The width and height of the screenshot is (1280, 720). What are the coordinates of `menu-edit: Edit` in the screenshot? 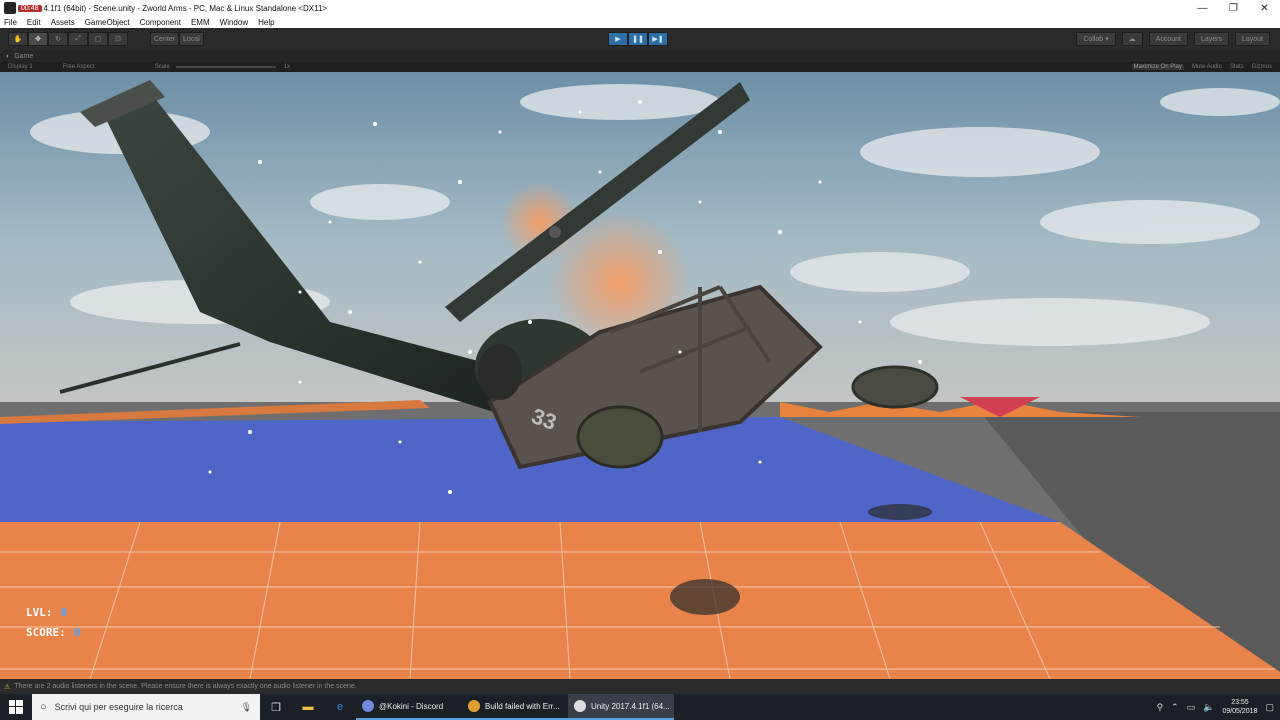 It's located at (34, 22).